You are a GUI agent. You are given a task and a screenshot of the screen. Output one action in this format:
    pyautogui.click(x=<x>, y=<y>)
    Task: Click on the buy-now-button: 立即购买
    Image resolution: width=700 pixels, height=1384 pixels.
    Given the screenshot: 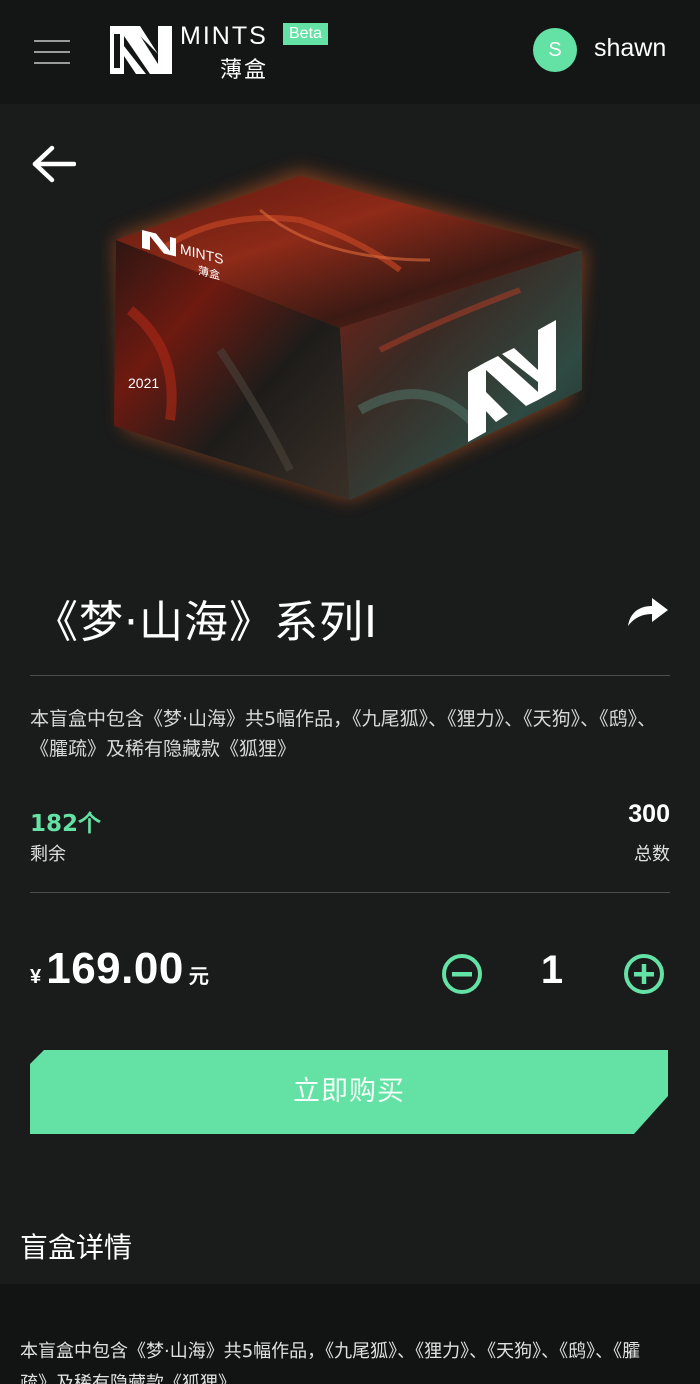 What is the action you would take?
    pyautogui.click(x=349, y=1092)
    